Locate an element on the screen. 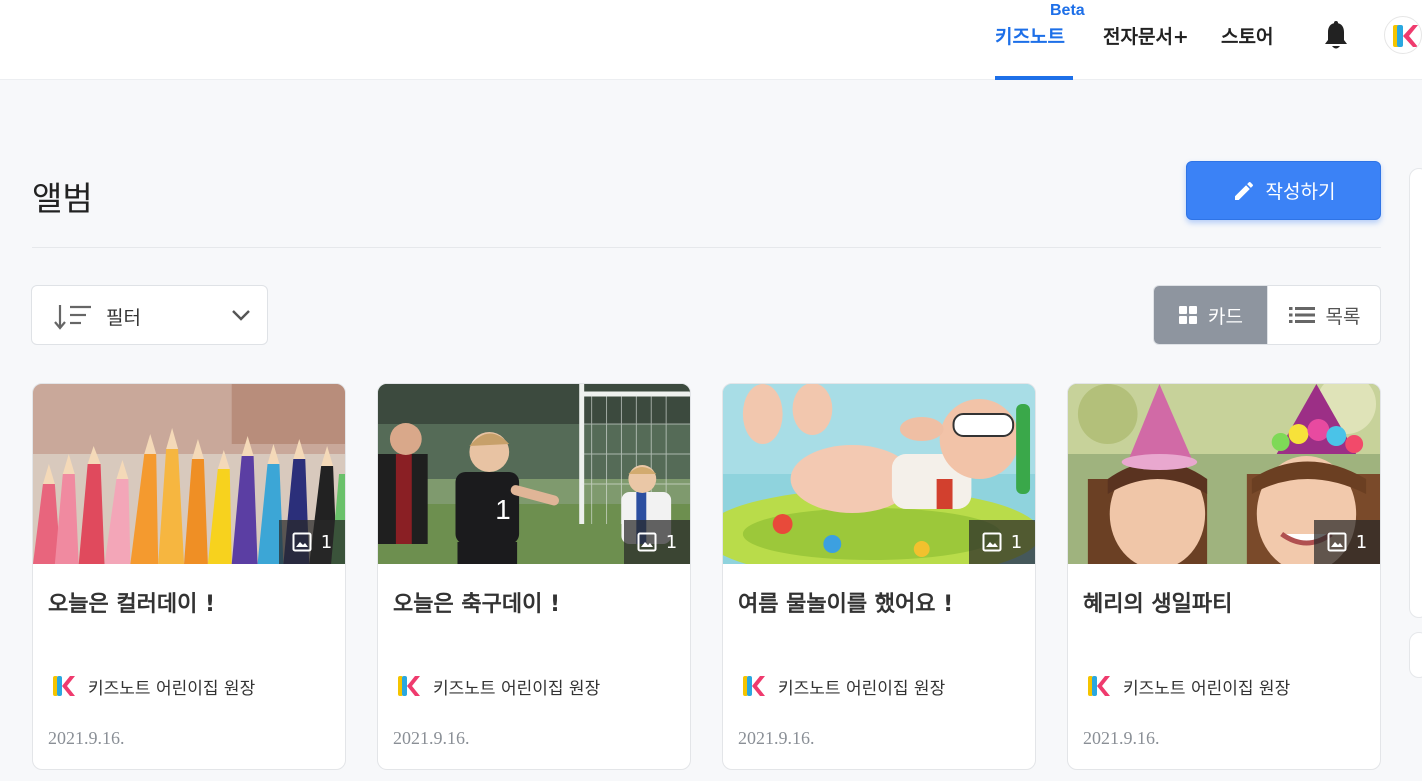  view-list-label: 목록 is located at coordinates (1343, 316).